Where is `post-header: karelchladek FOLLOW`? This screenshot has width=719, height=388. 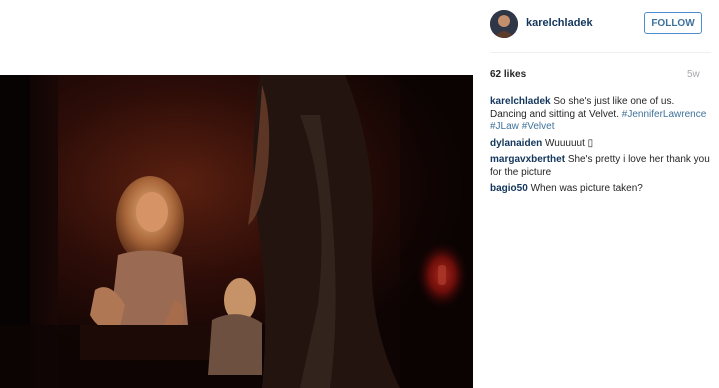 post-header: karelchladek FOLLOW is located at coordinates (600, 25).